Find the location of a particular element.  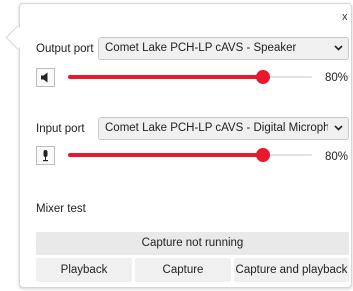

capture-status: Capture not running is located at coordinates (192, 243).